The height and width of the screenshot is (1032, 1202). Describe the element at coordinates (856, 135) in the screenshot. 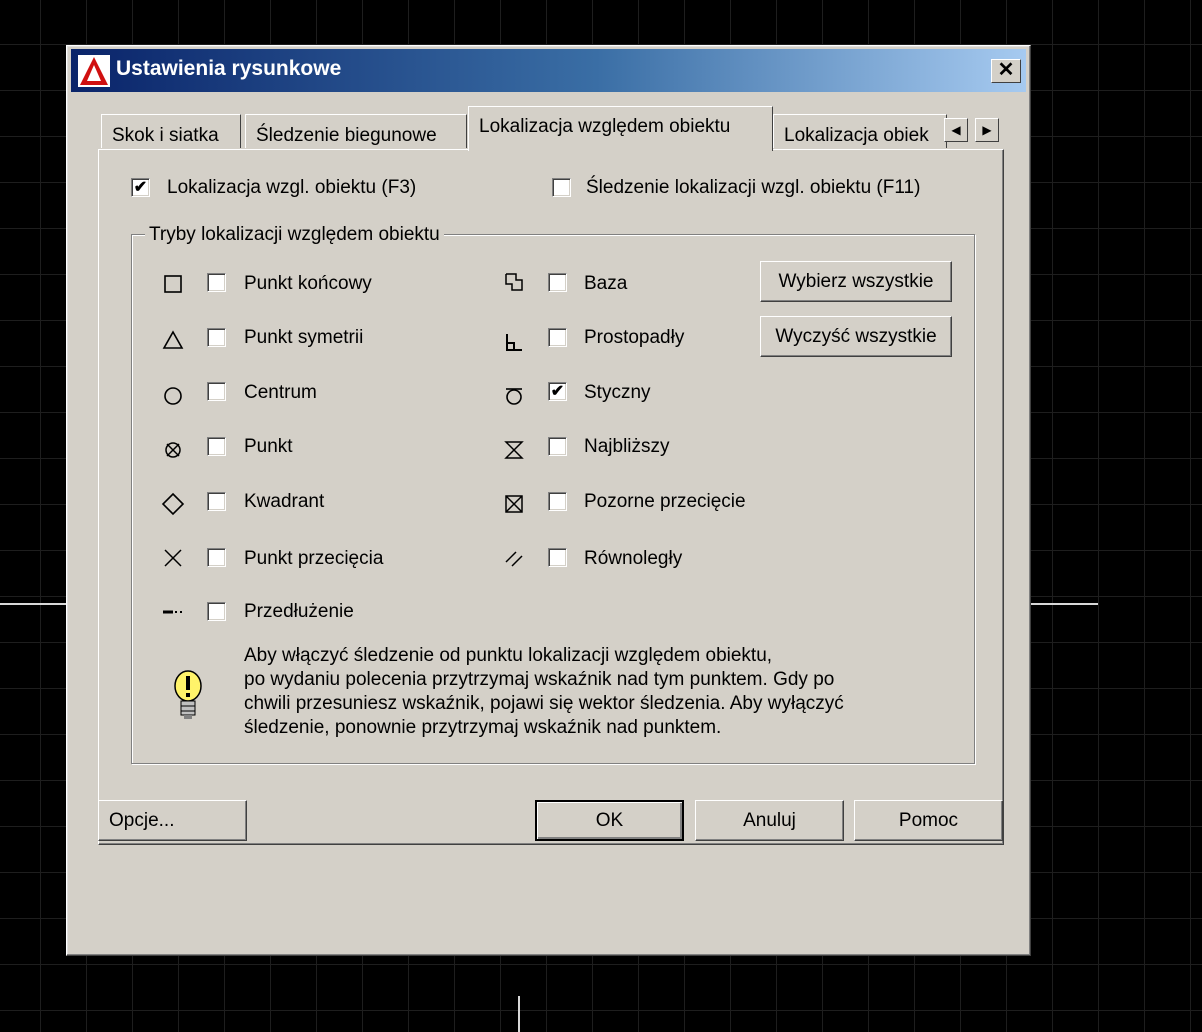

I see `tab-label: Lokalizacja obiek` at that location.